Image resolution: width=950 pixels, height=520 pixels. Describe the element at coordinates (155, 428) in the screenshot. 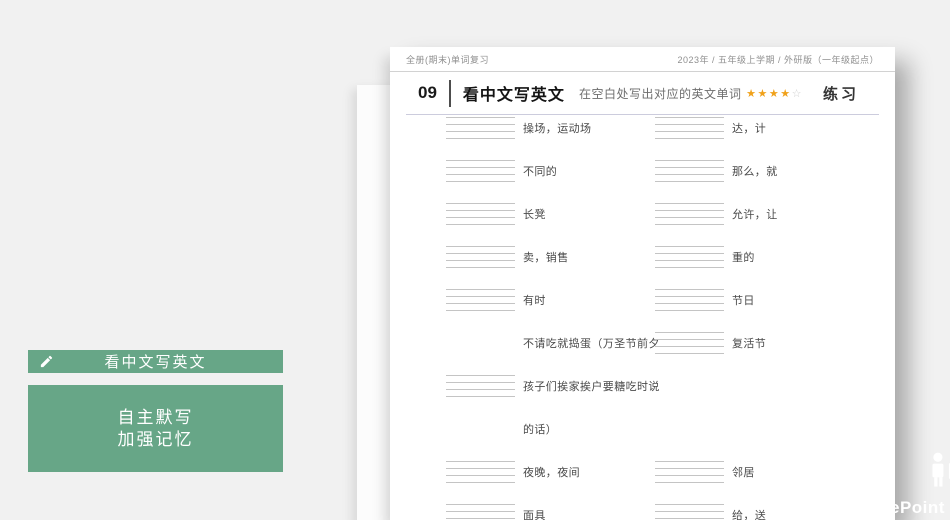

I see `info-card: 自主默写 加强记忆` at that location.